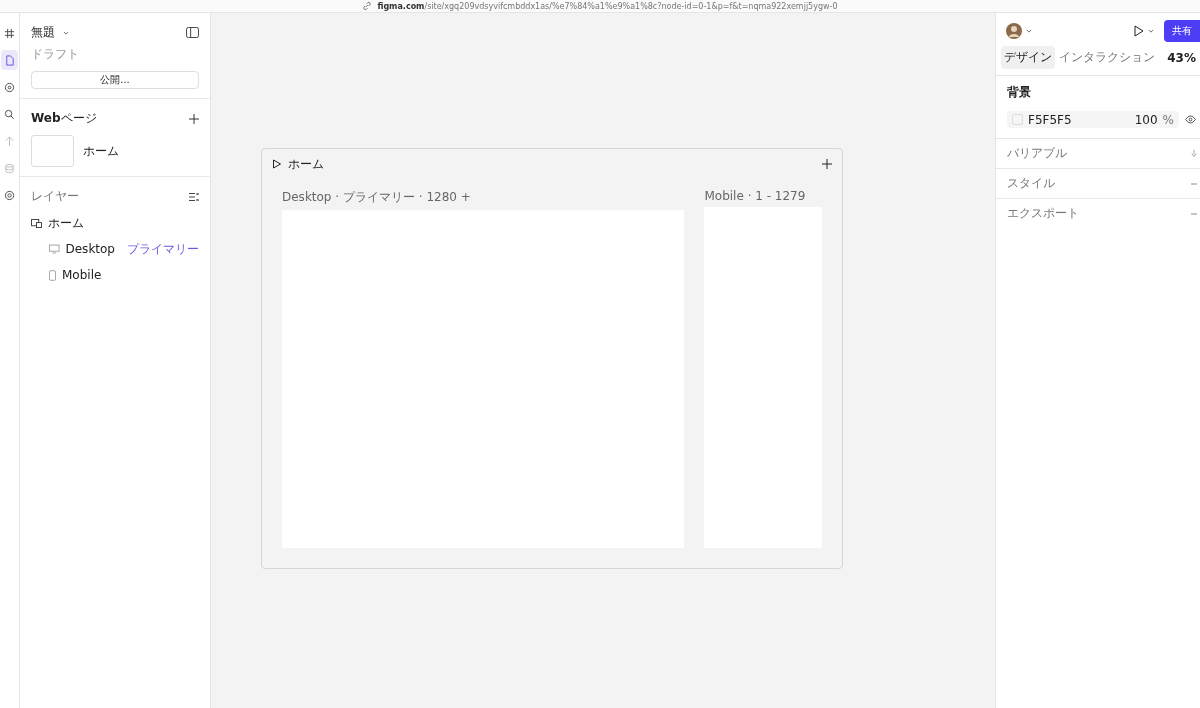 This screenshot has width=1200, height=708. What do you see at coordinates (377, 197) in the screenshot?
I see `frame-label: Desktop · プライマリー · 1280 +` at bounding box center [377, 197].